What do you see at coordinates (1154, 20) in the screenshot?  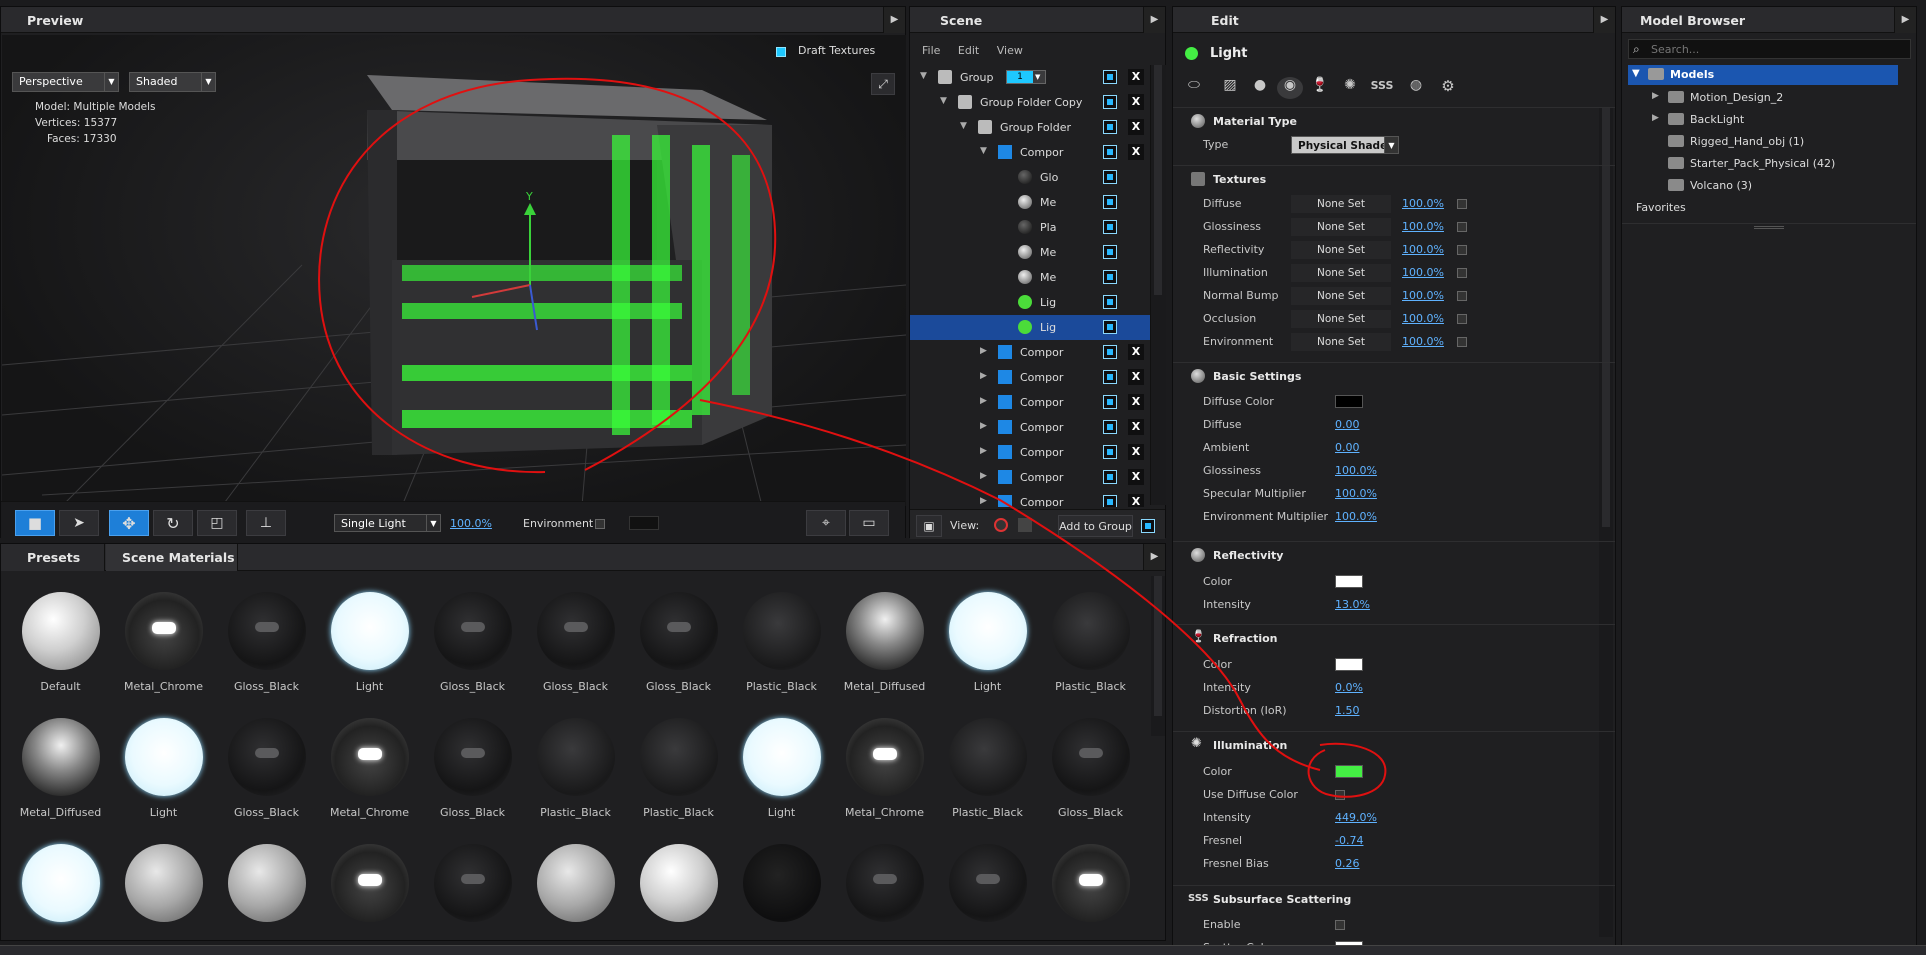 I see `scene-expand-arrow-icon: ▶` at bounding box center [1154, 20].